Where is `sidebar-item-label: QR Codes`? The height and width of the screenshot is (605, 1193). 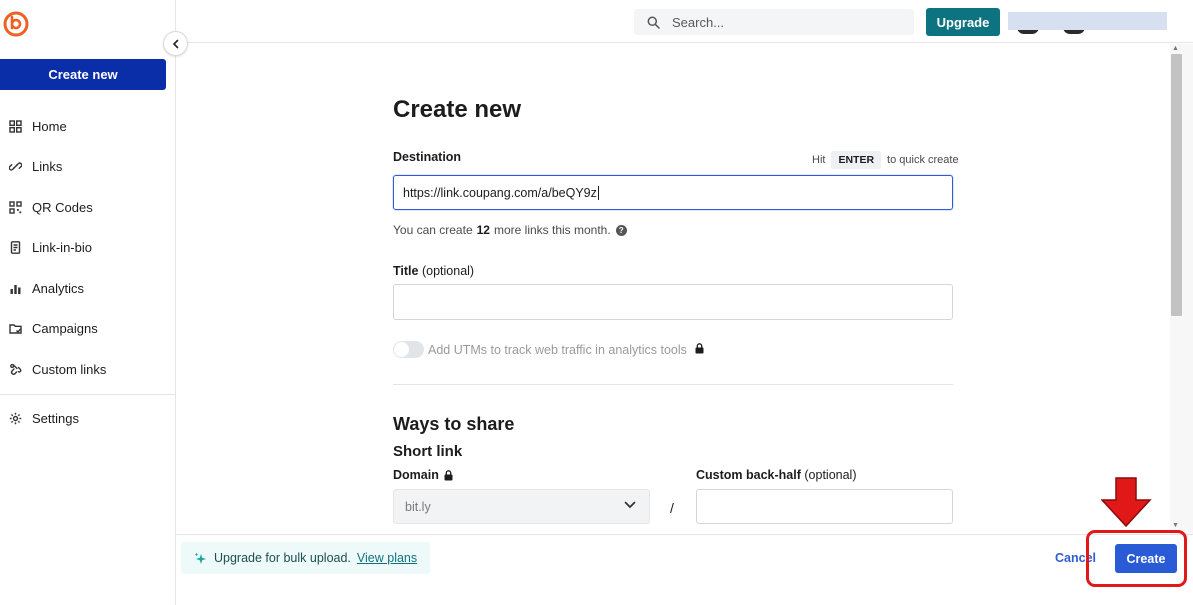
sidebar-item-label: QR Codes is located at coordinates (62, 207).